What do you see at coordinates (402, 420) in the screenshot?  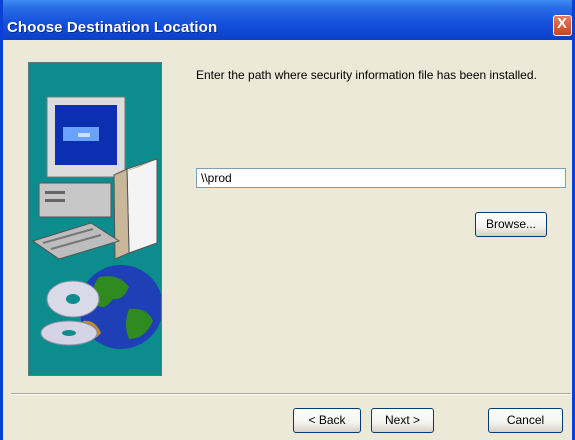 I see `next-button: Next >` at bounding box center [402, 420].